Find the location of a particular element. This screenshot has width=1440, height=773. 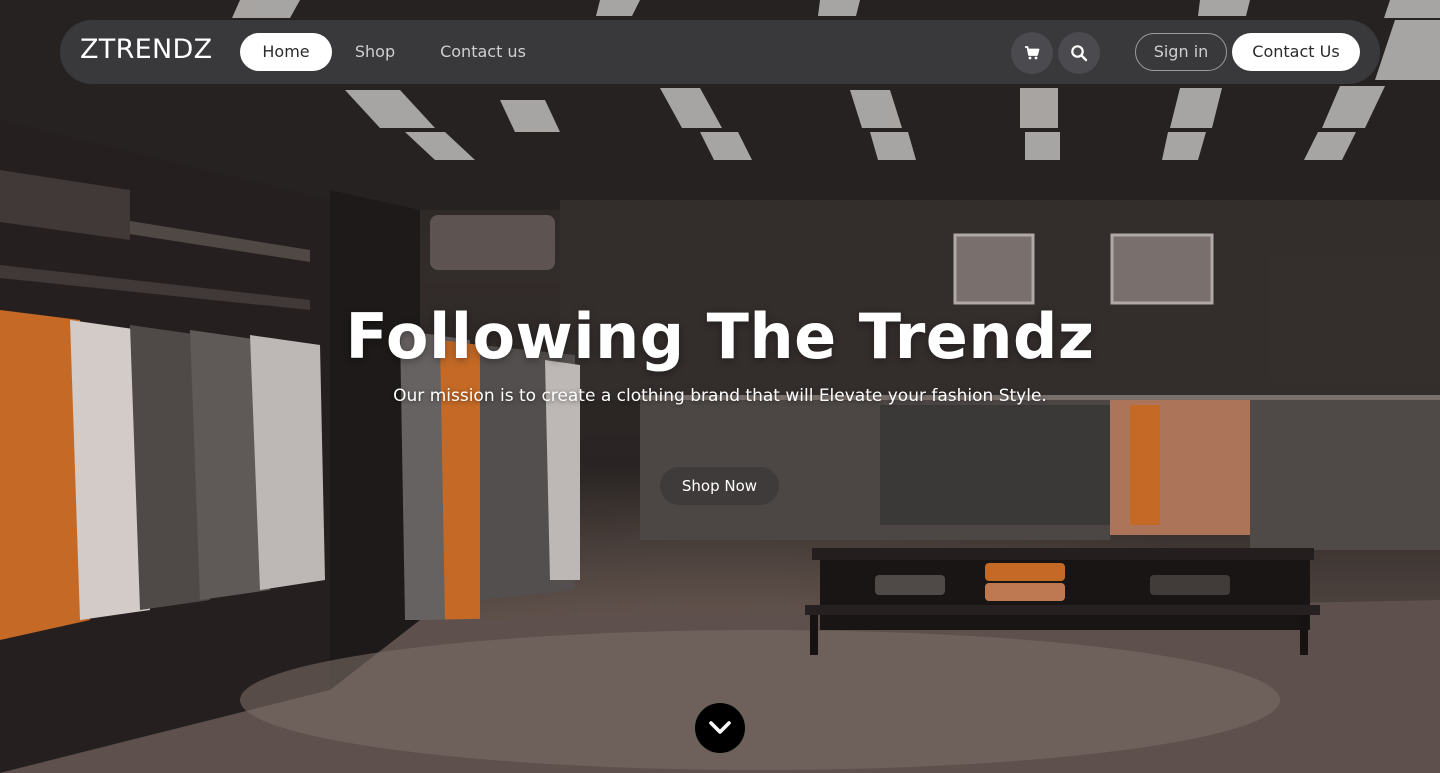

sign-in-button: Sign in is located at coordinates (1181, 52).